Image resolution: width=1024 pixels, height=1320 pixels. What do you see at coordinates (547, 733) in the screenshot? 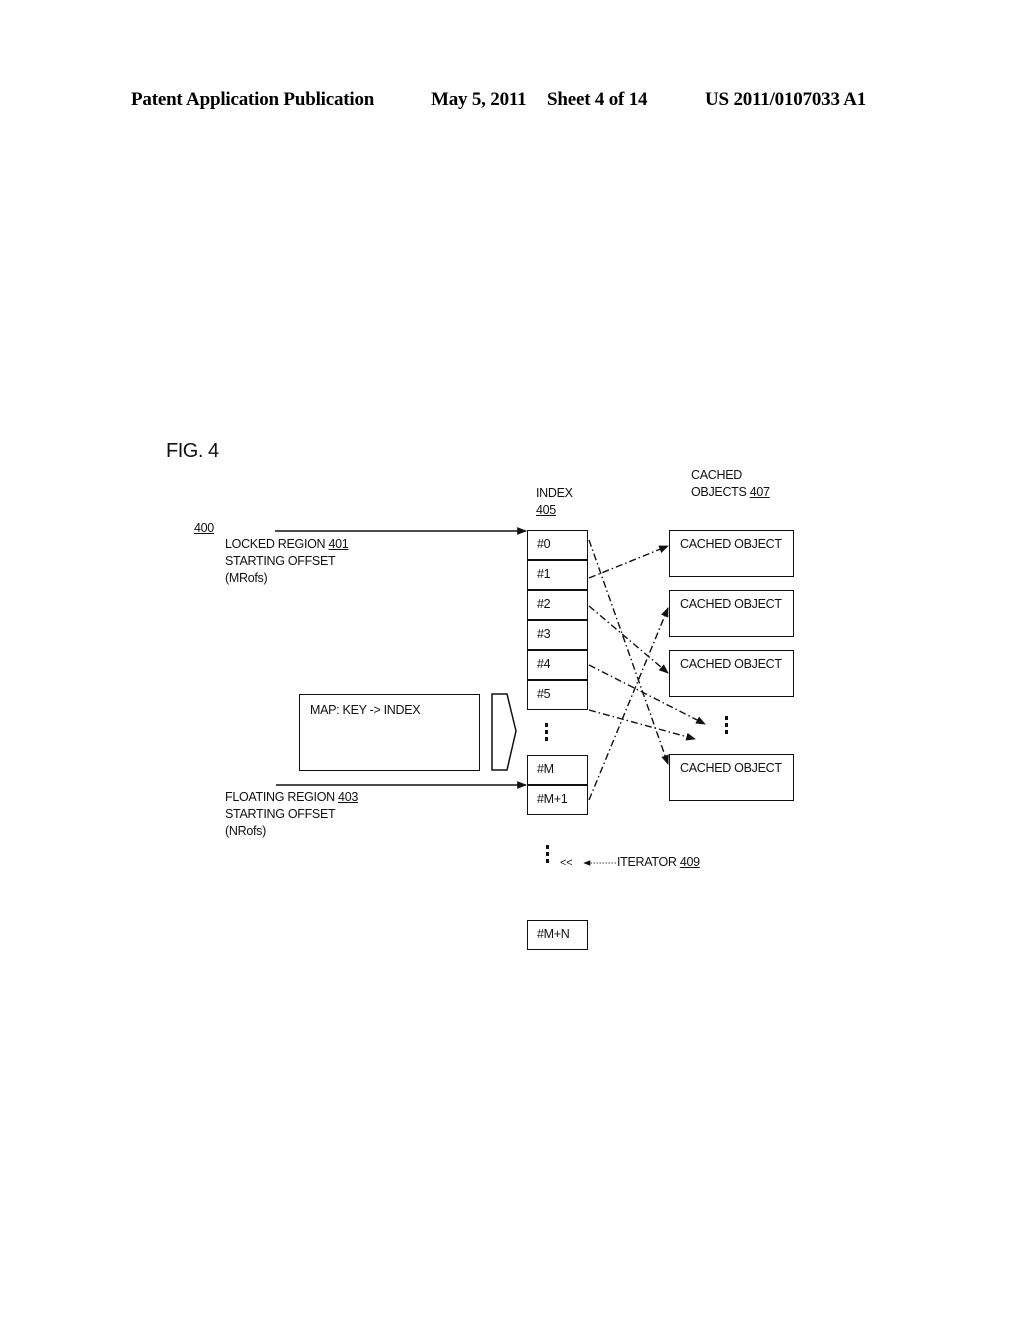
I see `index-ellipsis-icon` at bounding box center [547, 733].